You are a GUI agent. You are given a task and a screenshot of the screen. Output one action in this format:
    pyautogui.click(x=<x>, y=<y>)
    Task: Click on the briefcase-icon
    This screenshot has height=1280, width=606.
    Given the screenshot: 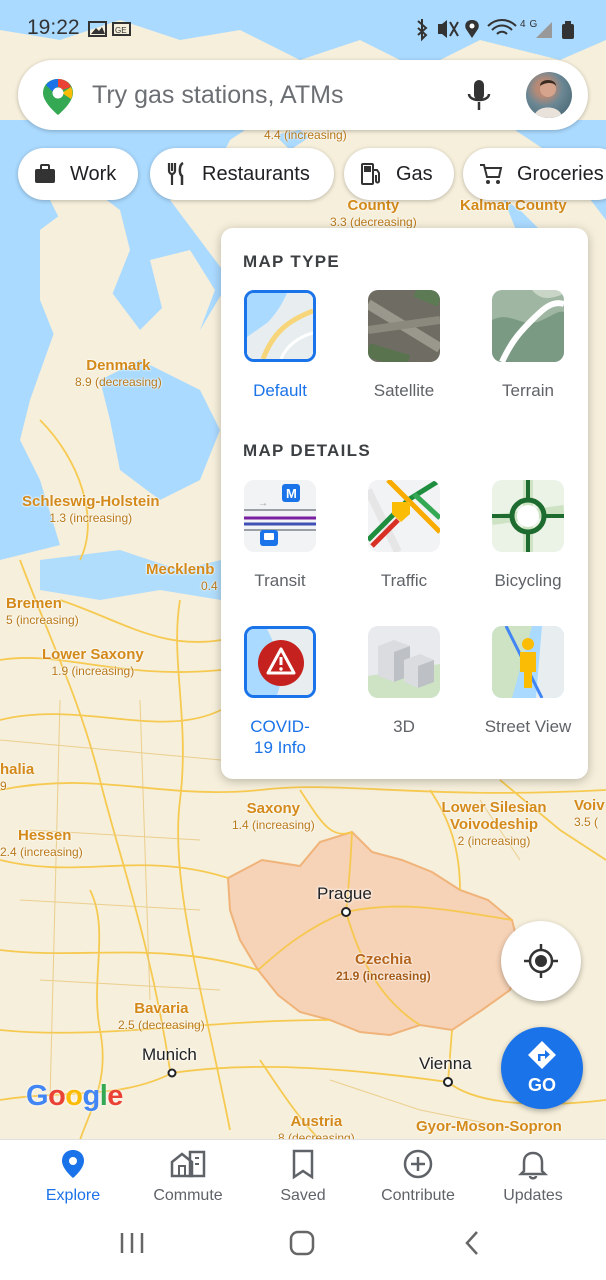 What is the action you would take?
    pyautogui.click(x=45, y=173)
    